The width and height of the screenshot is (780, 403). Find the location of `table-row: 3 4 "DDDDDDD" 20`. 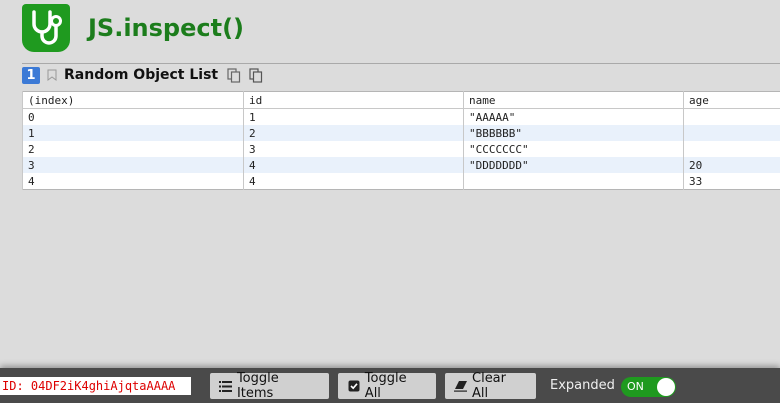

table-row: 3 4 "DDDDDDD" 20 is located at coordinates (401, 165).